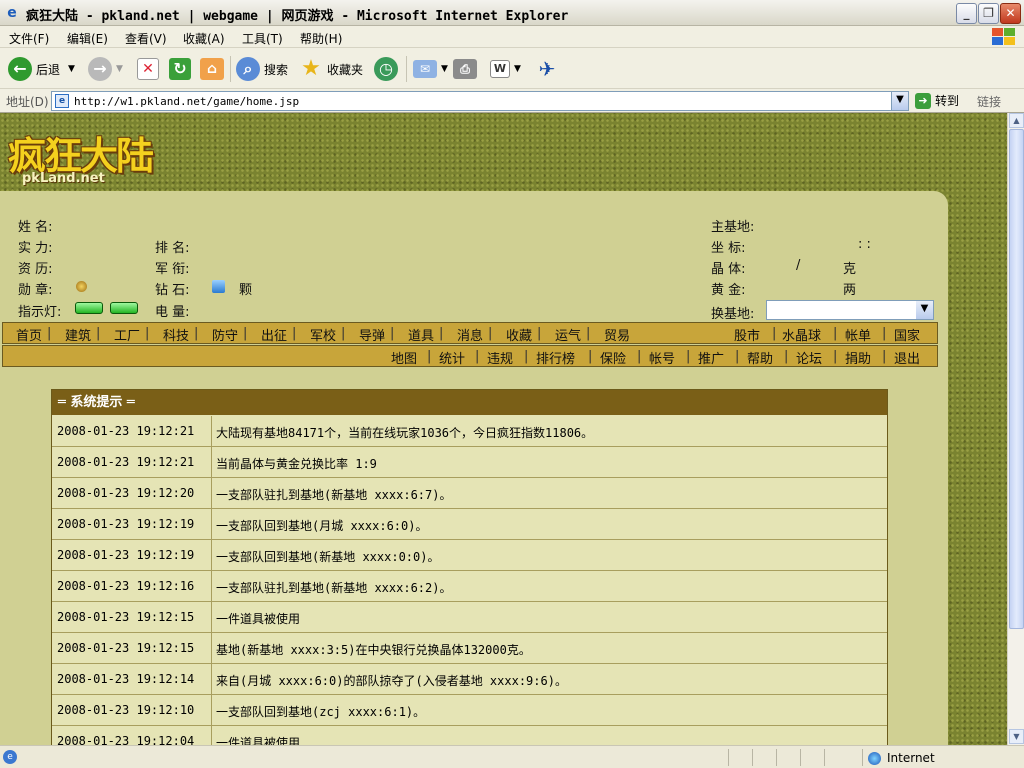 This screenshot has height=768, width=1024. I want to click on scroll-up-icon: ▲, so click(1016, 120).